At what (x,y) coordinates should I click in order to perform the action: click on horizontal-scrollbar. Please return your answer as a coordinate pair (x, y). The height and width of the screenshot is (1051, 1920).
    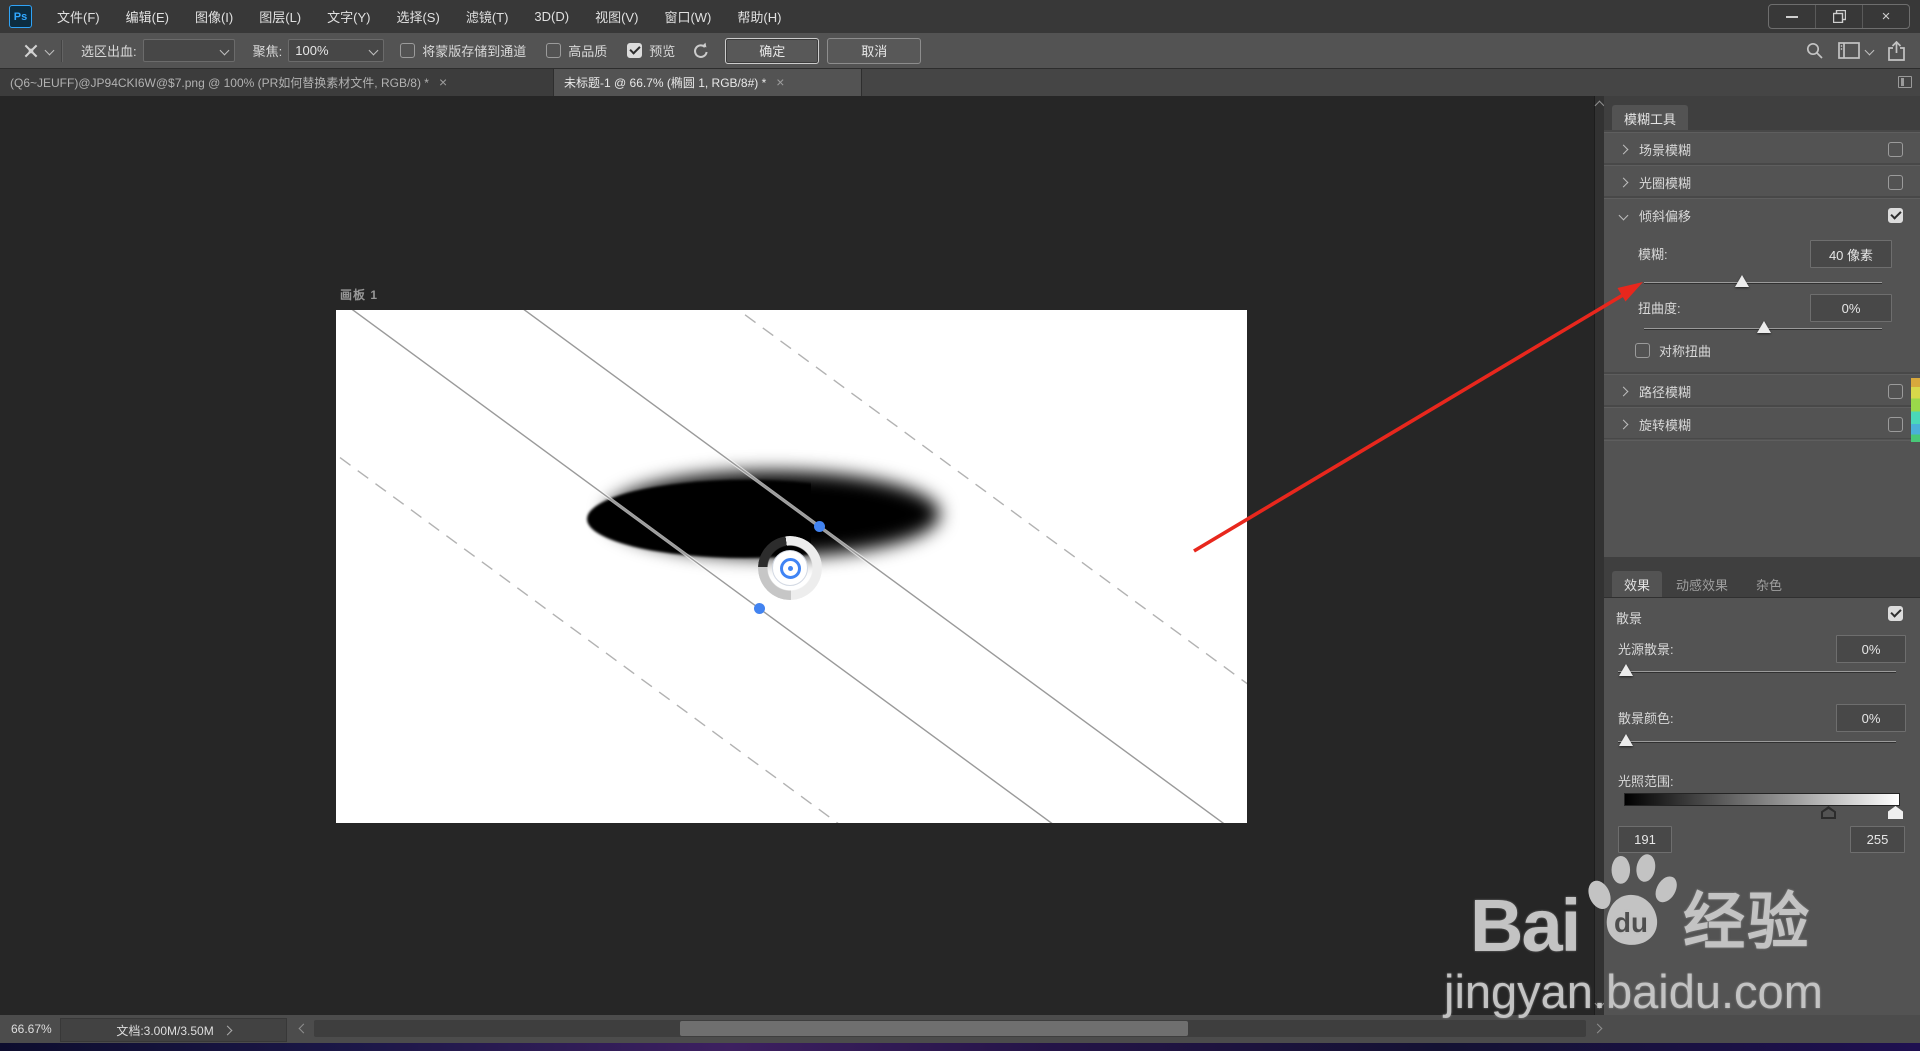
    Looking at the image, I should click on (950, 1028).